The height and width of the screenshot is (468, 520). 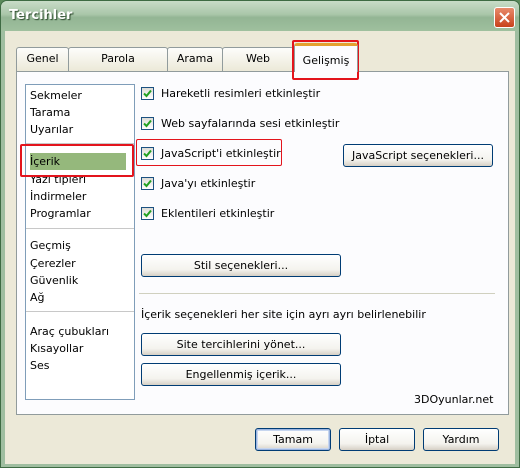 I want to click on tab-password-wizard: Parola Sihirbazı, so click(x=118, y=67).